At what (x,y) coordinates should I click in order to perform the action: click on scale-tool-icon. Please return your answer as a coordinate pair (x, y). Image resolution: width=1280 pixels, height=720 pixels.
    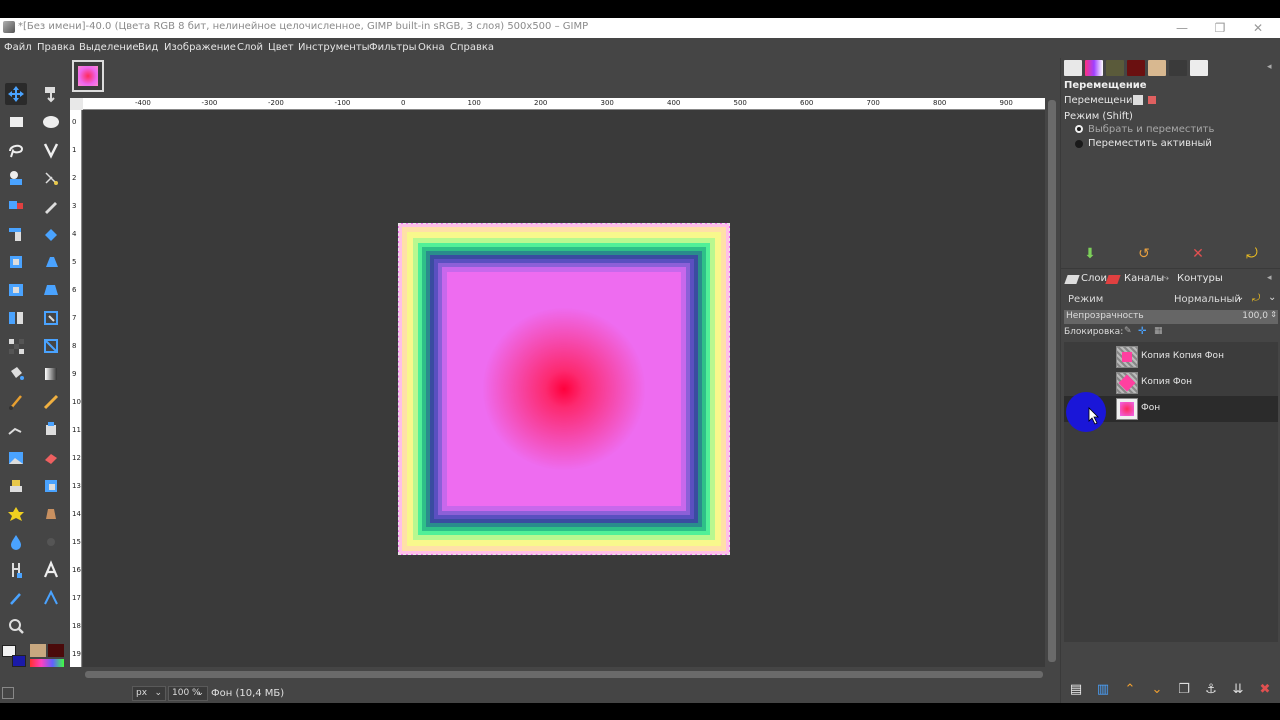
    Looking at the image, I should click on (16, 290).